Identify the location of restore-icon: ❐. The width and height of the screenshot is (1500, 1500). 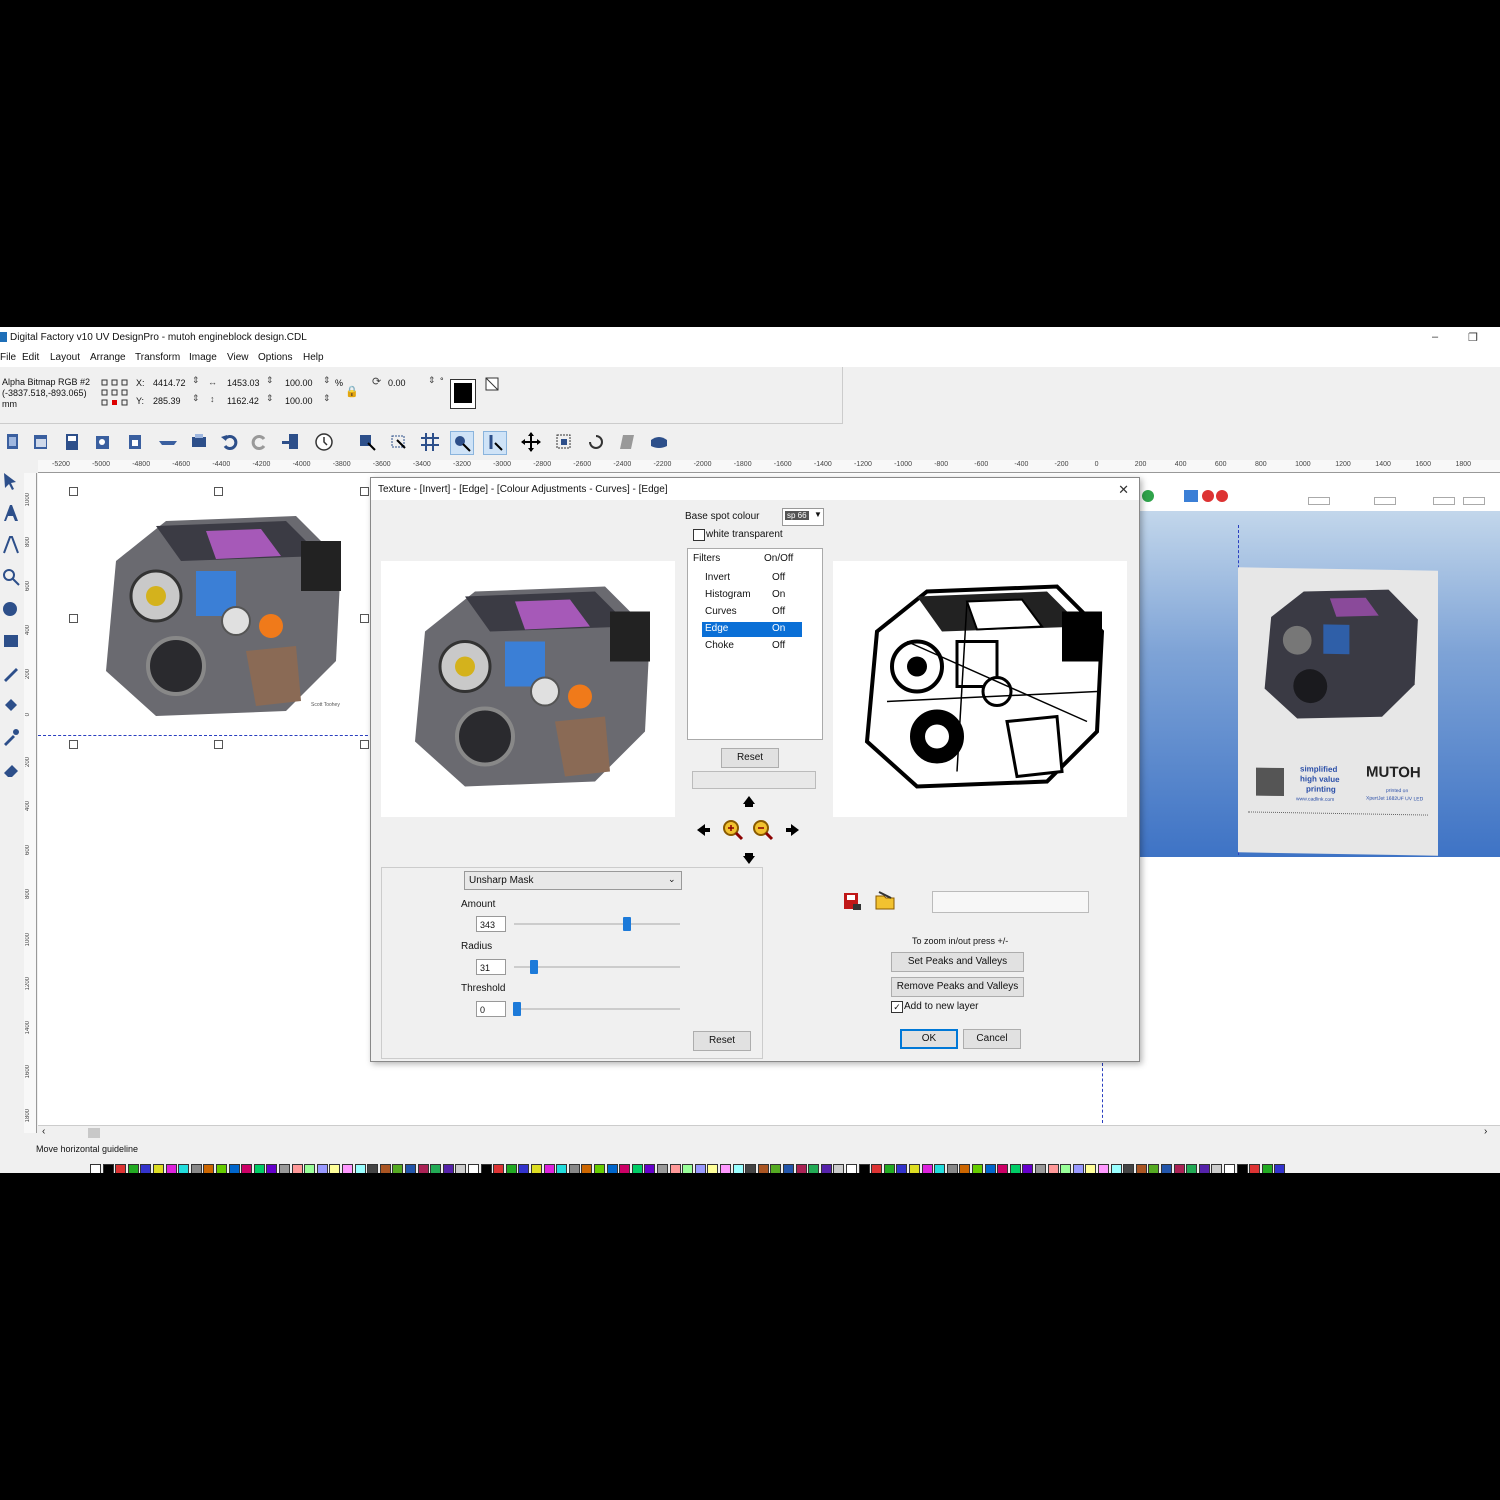
(1473, 337).